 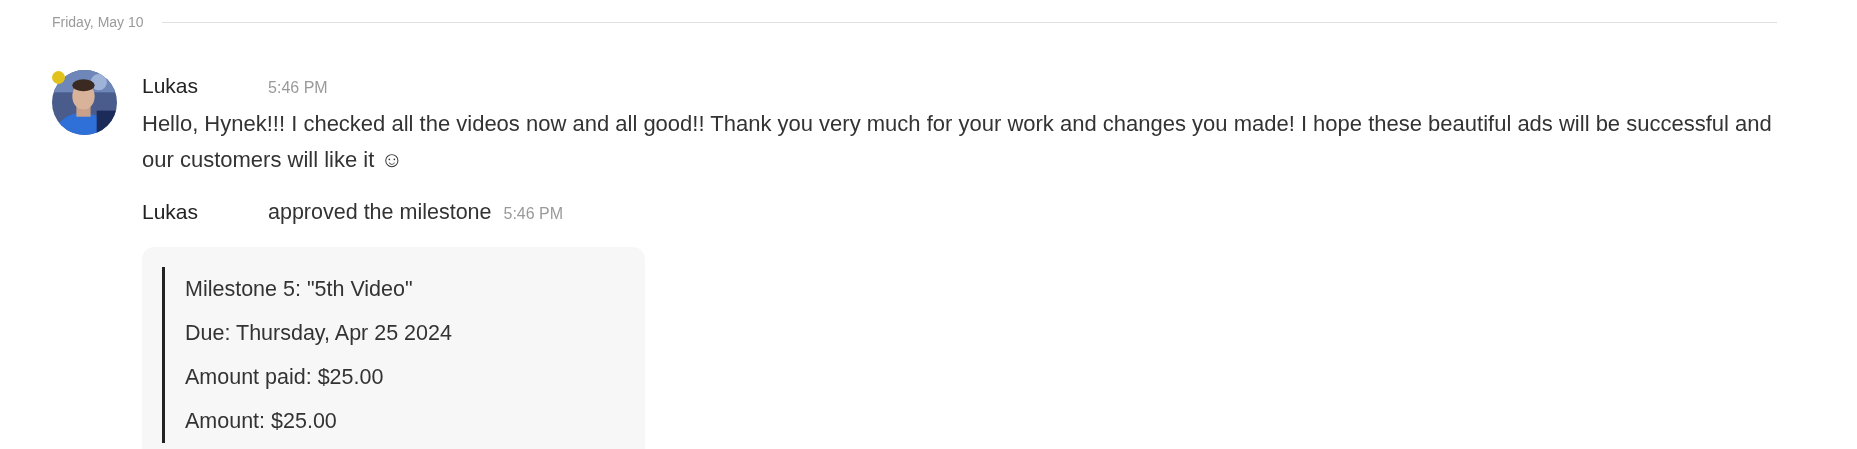 I want to click on event-time: 5:46 PM, so click(x=533, y=214).